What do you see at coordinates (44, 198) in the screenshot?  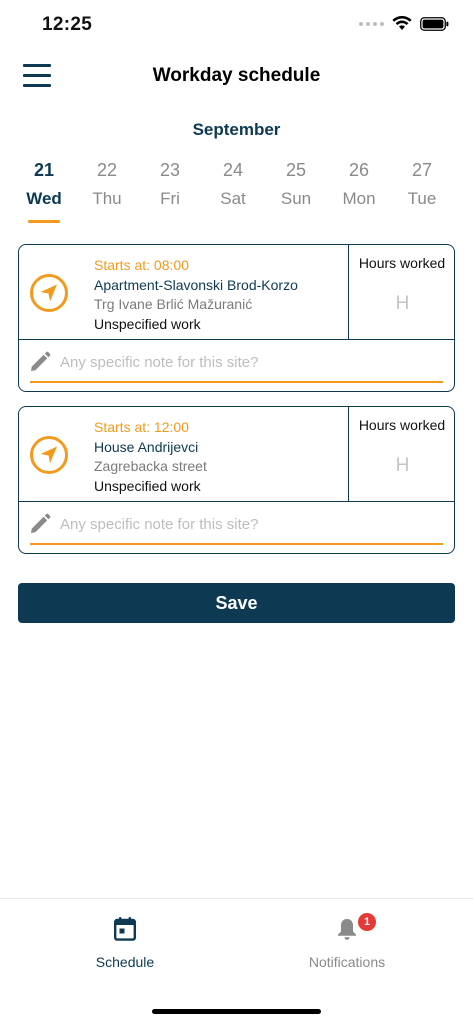 I see `day-name: Wed` at bounding box center [44, 198].